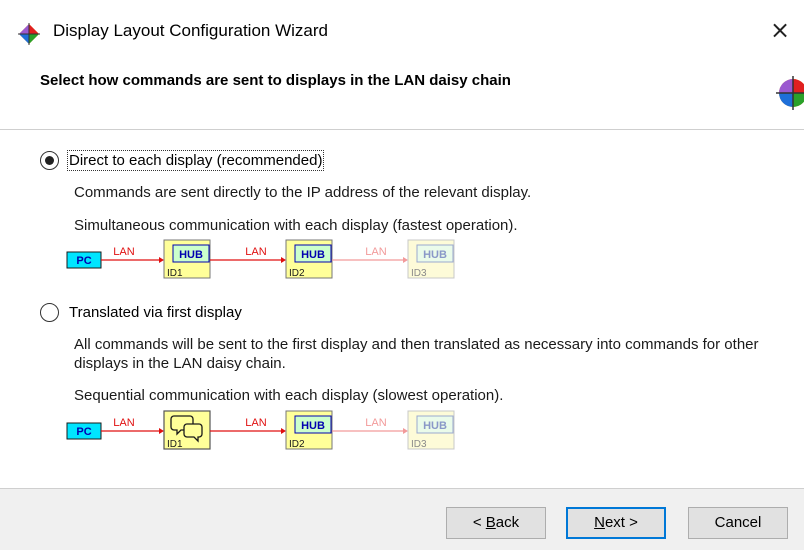 The height and width of the screenshot is (550, 804). I want to click on diagram-direct: PC LAN HUB ID1 LAN HUB ID2 LAN HUB ID3, so click(260, 259).